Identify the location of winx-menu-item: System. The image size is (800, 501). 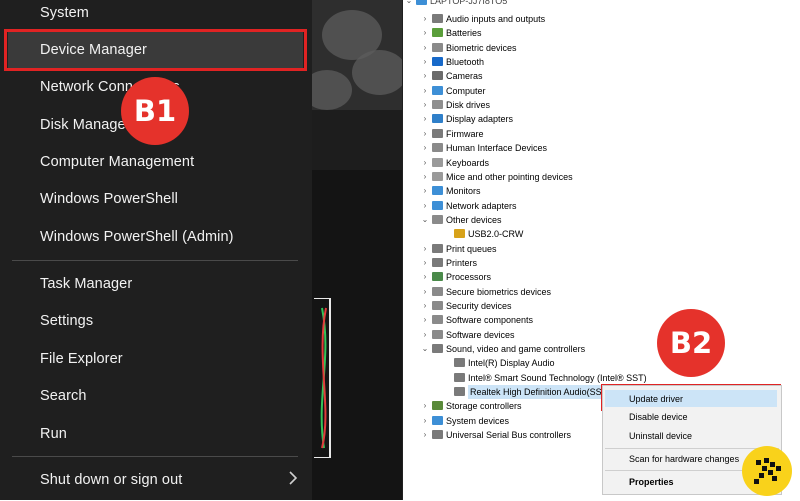
(64, 13).